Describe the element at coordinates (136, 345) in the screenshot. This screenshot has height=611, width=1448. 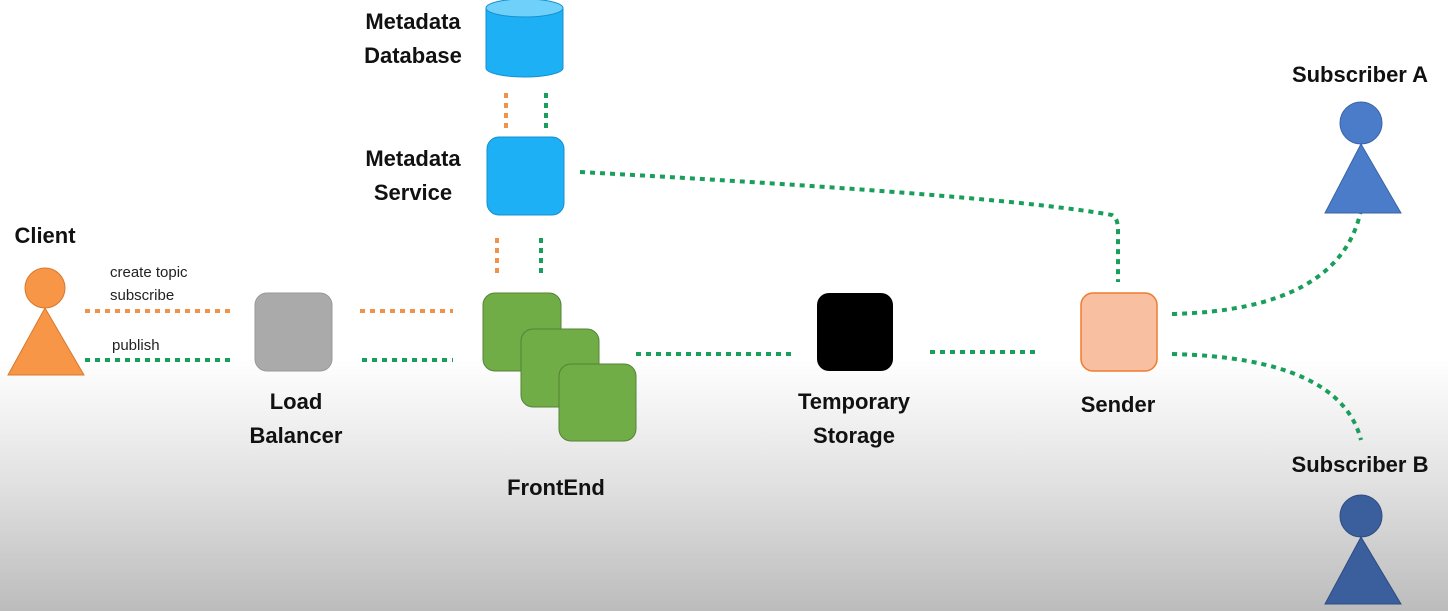
I see `publish-label: publish` at that location.